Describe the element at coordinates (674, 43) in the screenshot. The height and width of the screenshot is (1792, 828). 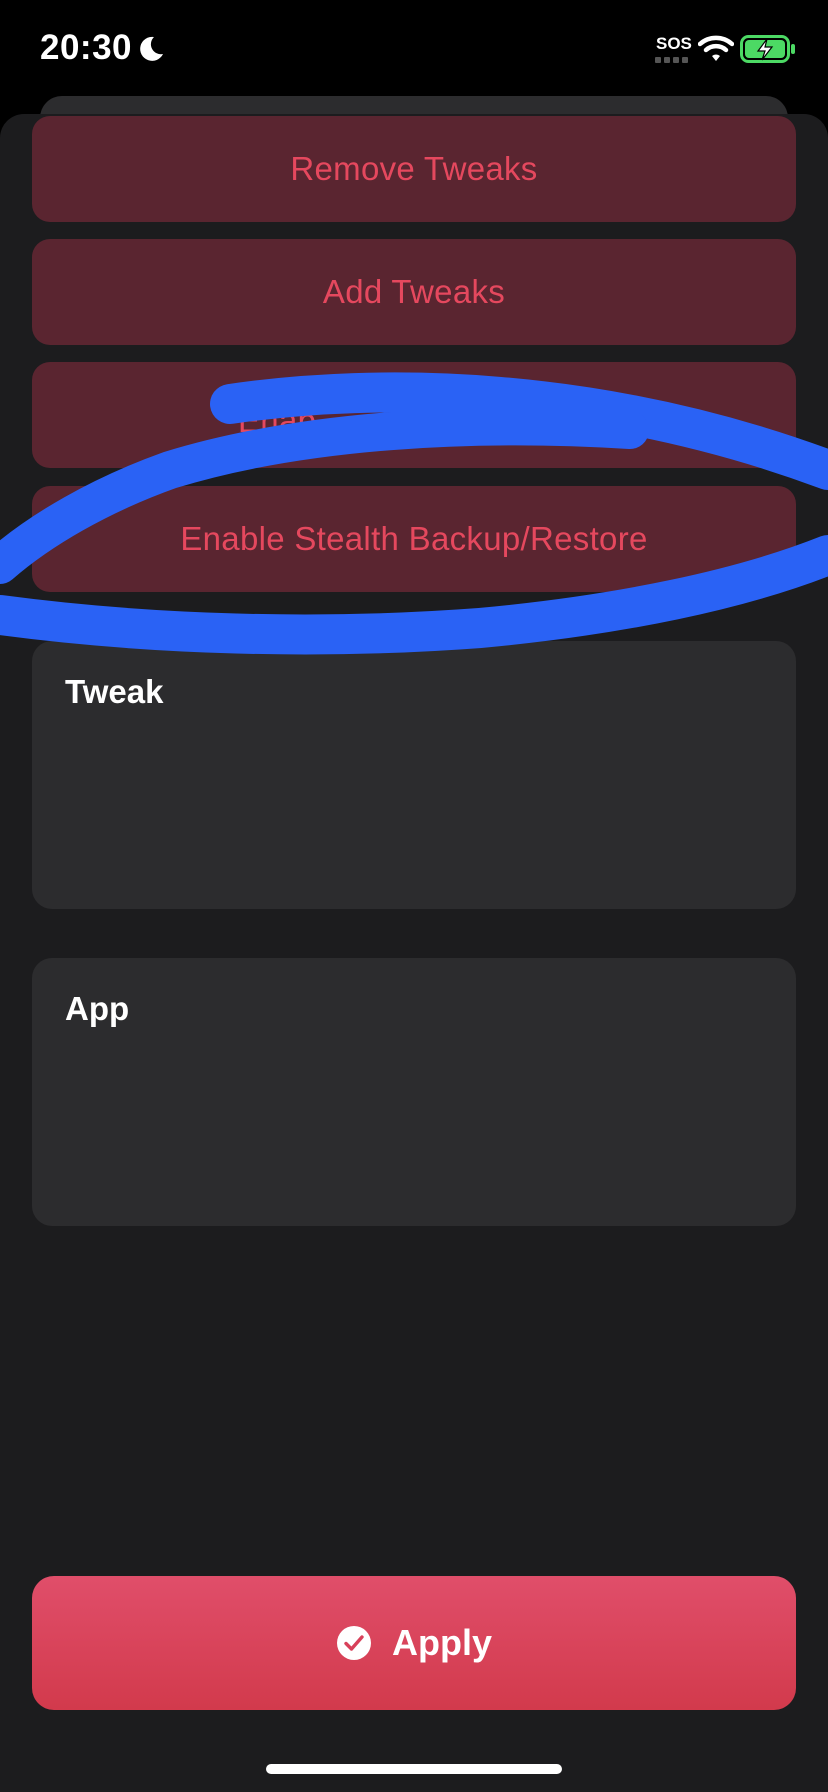
I see `sos-label: SOS` at that location.